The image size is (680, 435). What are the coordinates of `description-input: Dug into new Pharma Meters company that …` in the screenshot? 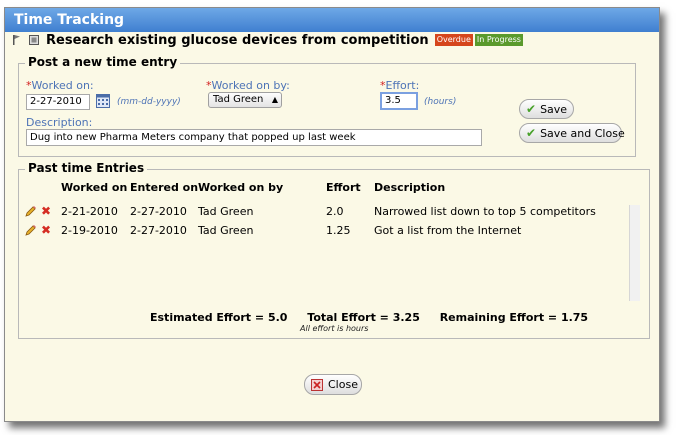 It's located at (254, 137).